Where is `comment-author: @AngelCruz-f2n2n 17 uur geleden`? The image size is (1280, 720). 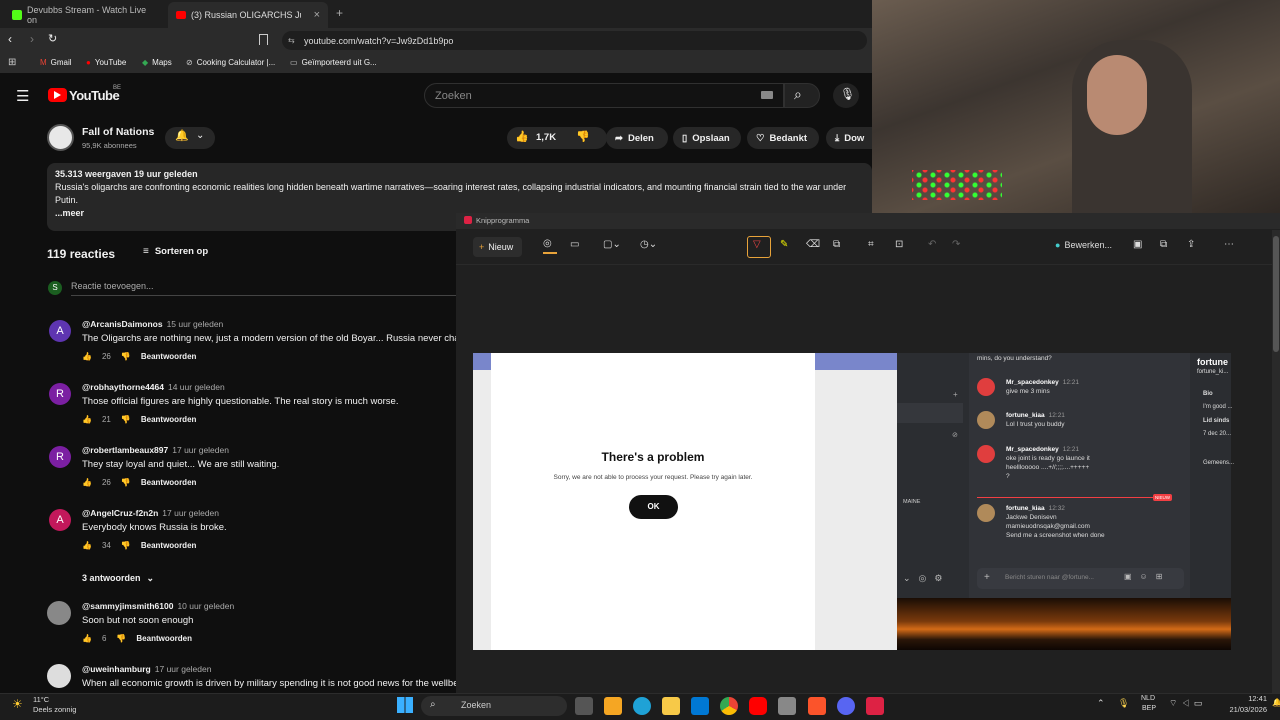
comment-author: @AngelCruz-f2n2n 17 uur geleden is located at coordinates (150, 513).